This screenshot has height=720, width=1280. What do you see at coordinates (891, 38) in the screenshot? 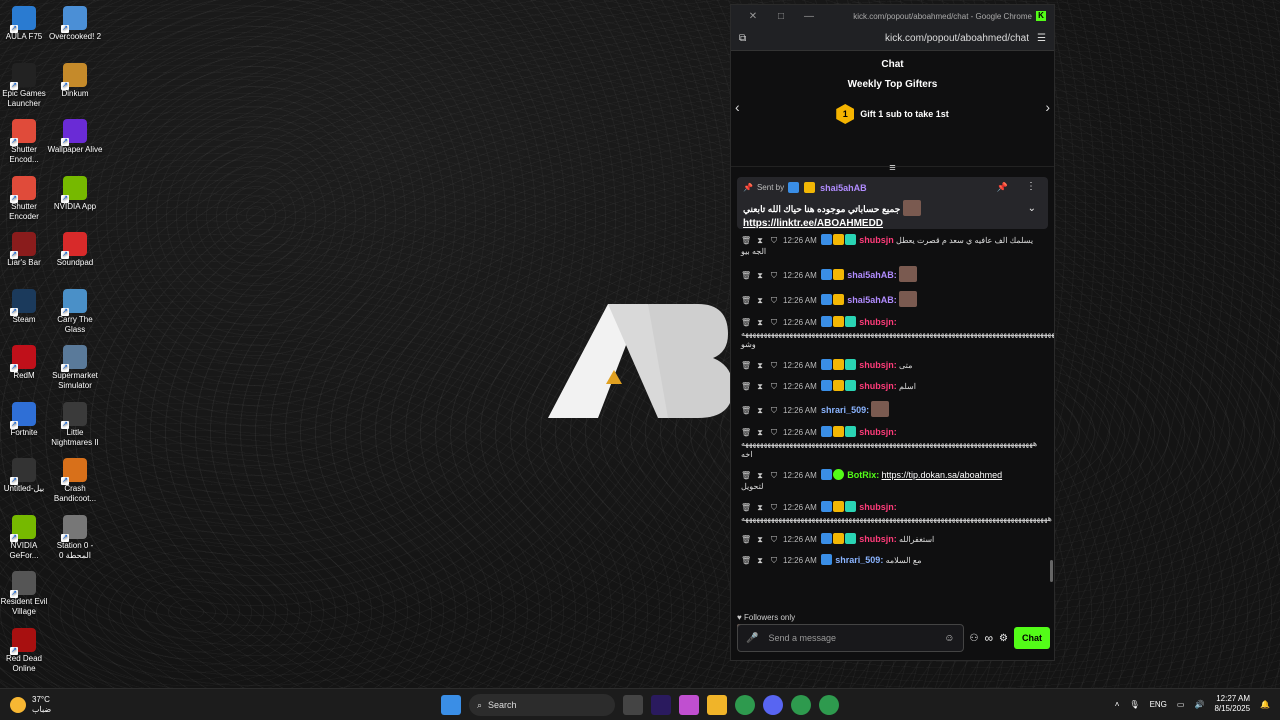
I see `url-text: kick.com/popout/aboahmed/chat` at bounding box center [891, 38].